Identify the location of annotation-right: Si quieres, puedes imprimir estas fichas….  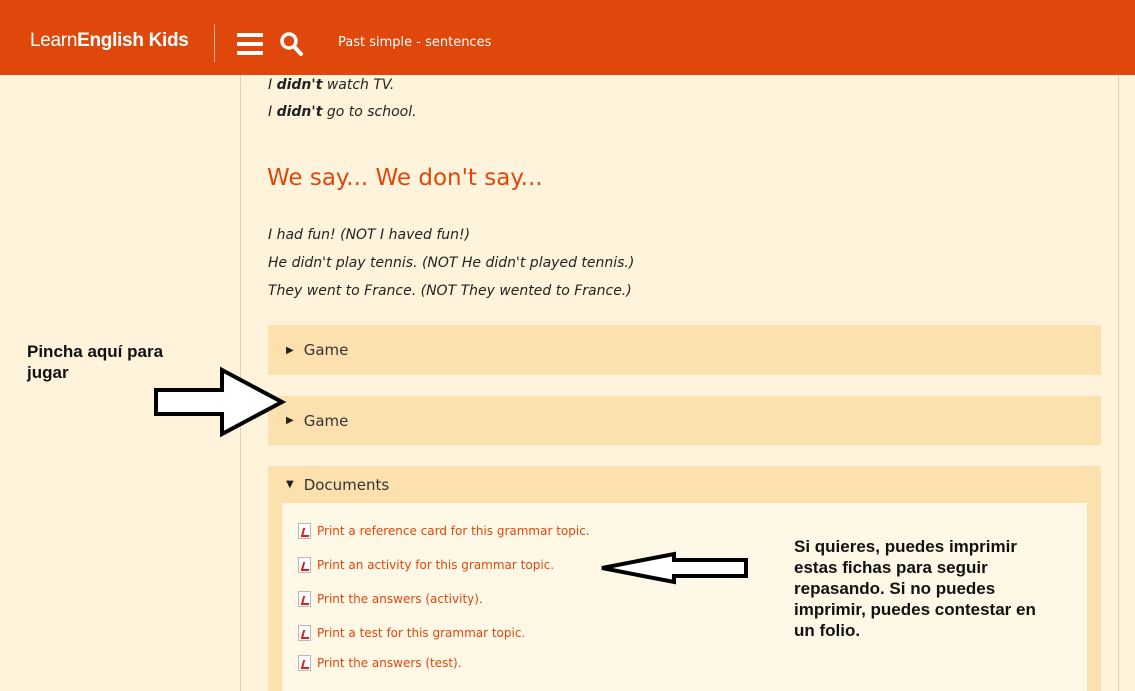
(915, 588).